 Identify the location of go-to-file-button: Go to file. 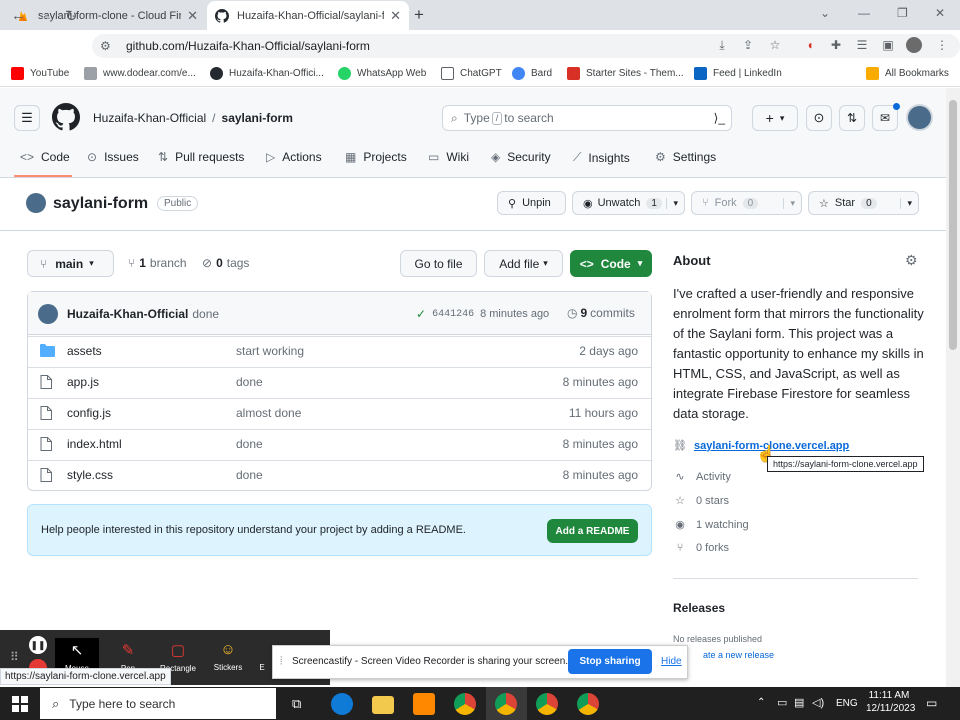
(438, 263).